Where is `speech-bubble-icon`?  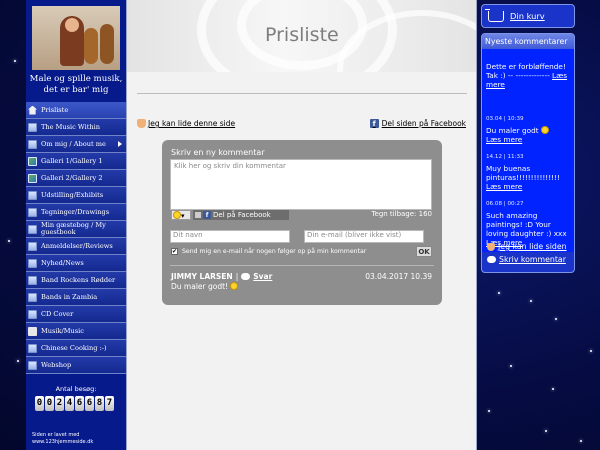 speech-bubble-icon is located at coordinates (491, 259).